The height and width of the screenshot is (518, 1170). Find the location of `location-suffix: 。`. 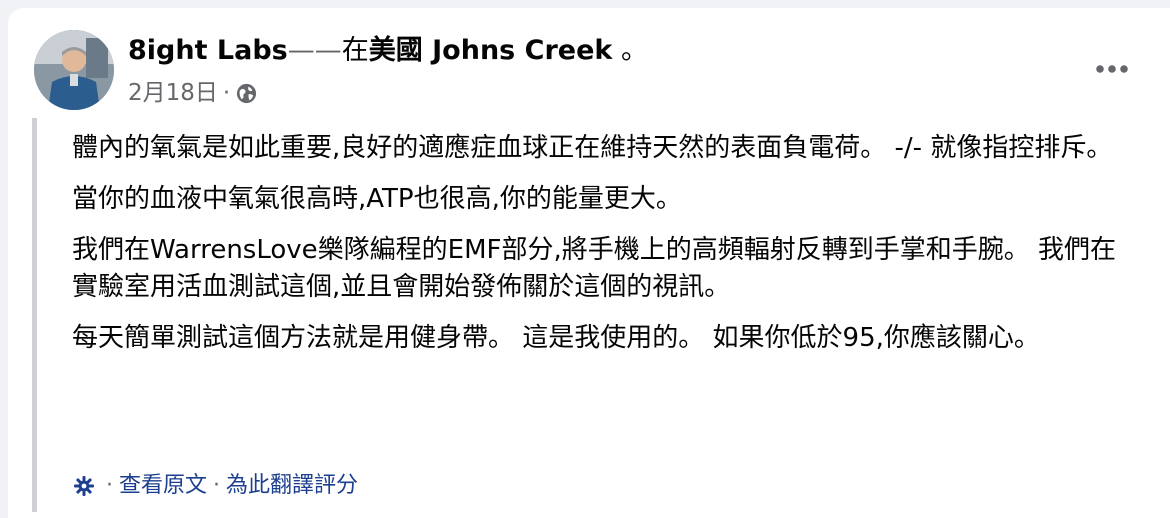

location-suffix: 。 is located at coordinates (630, 50).